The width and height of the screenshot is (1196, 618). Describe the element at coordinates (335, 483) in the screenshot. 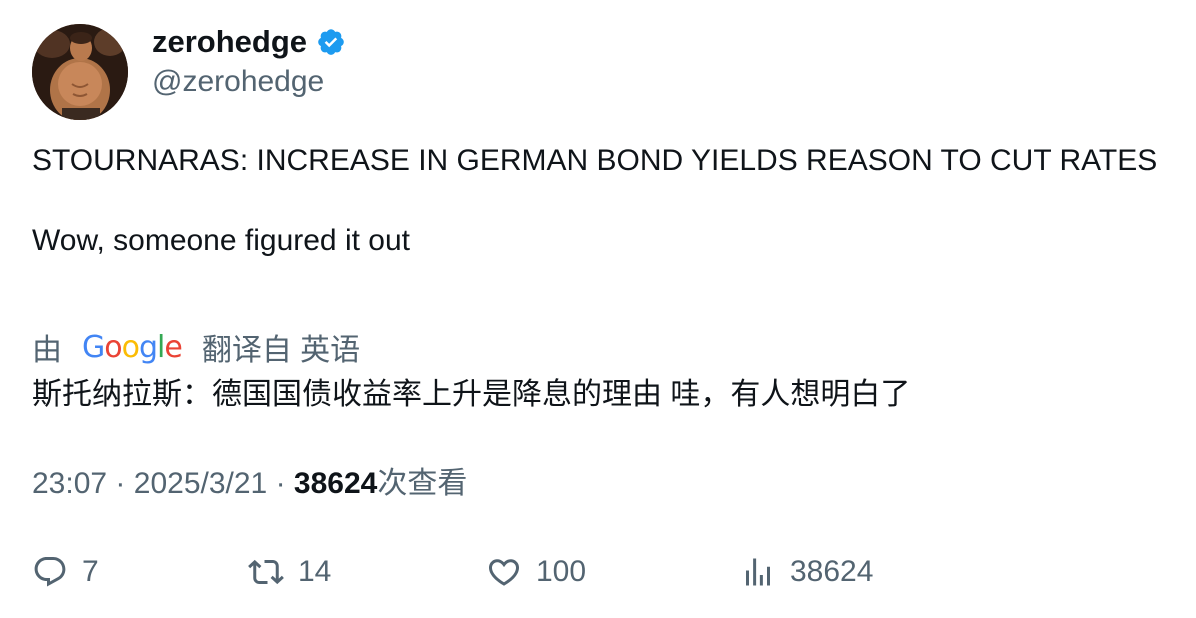

I see `views-count: 38624` at that location.